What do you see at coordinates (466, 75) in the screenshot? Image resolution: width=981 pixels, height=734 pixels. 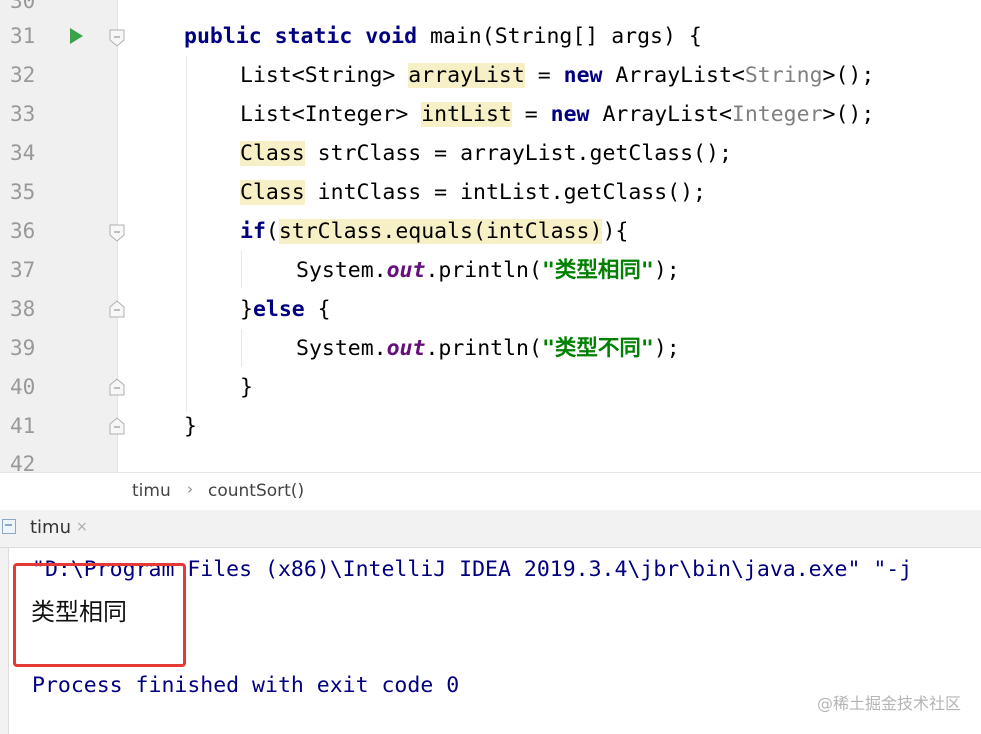 I see `code-token: arrayList` at bounding box center [466, 75].